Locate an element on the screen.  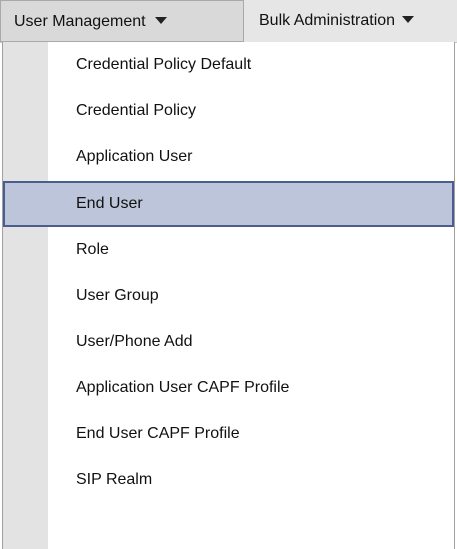
menu-item-application-user: Application User is located at coordinates (228, 157).